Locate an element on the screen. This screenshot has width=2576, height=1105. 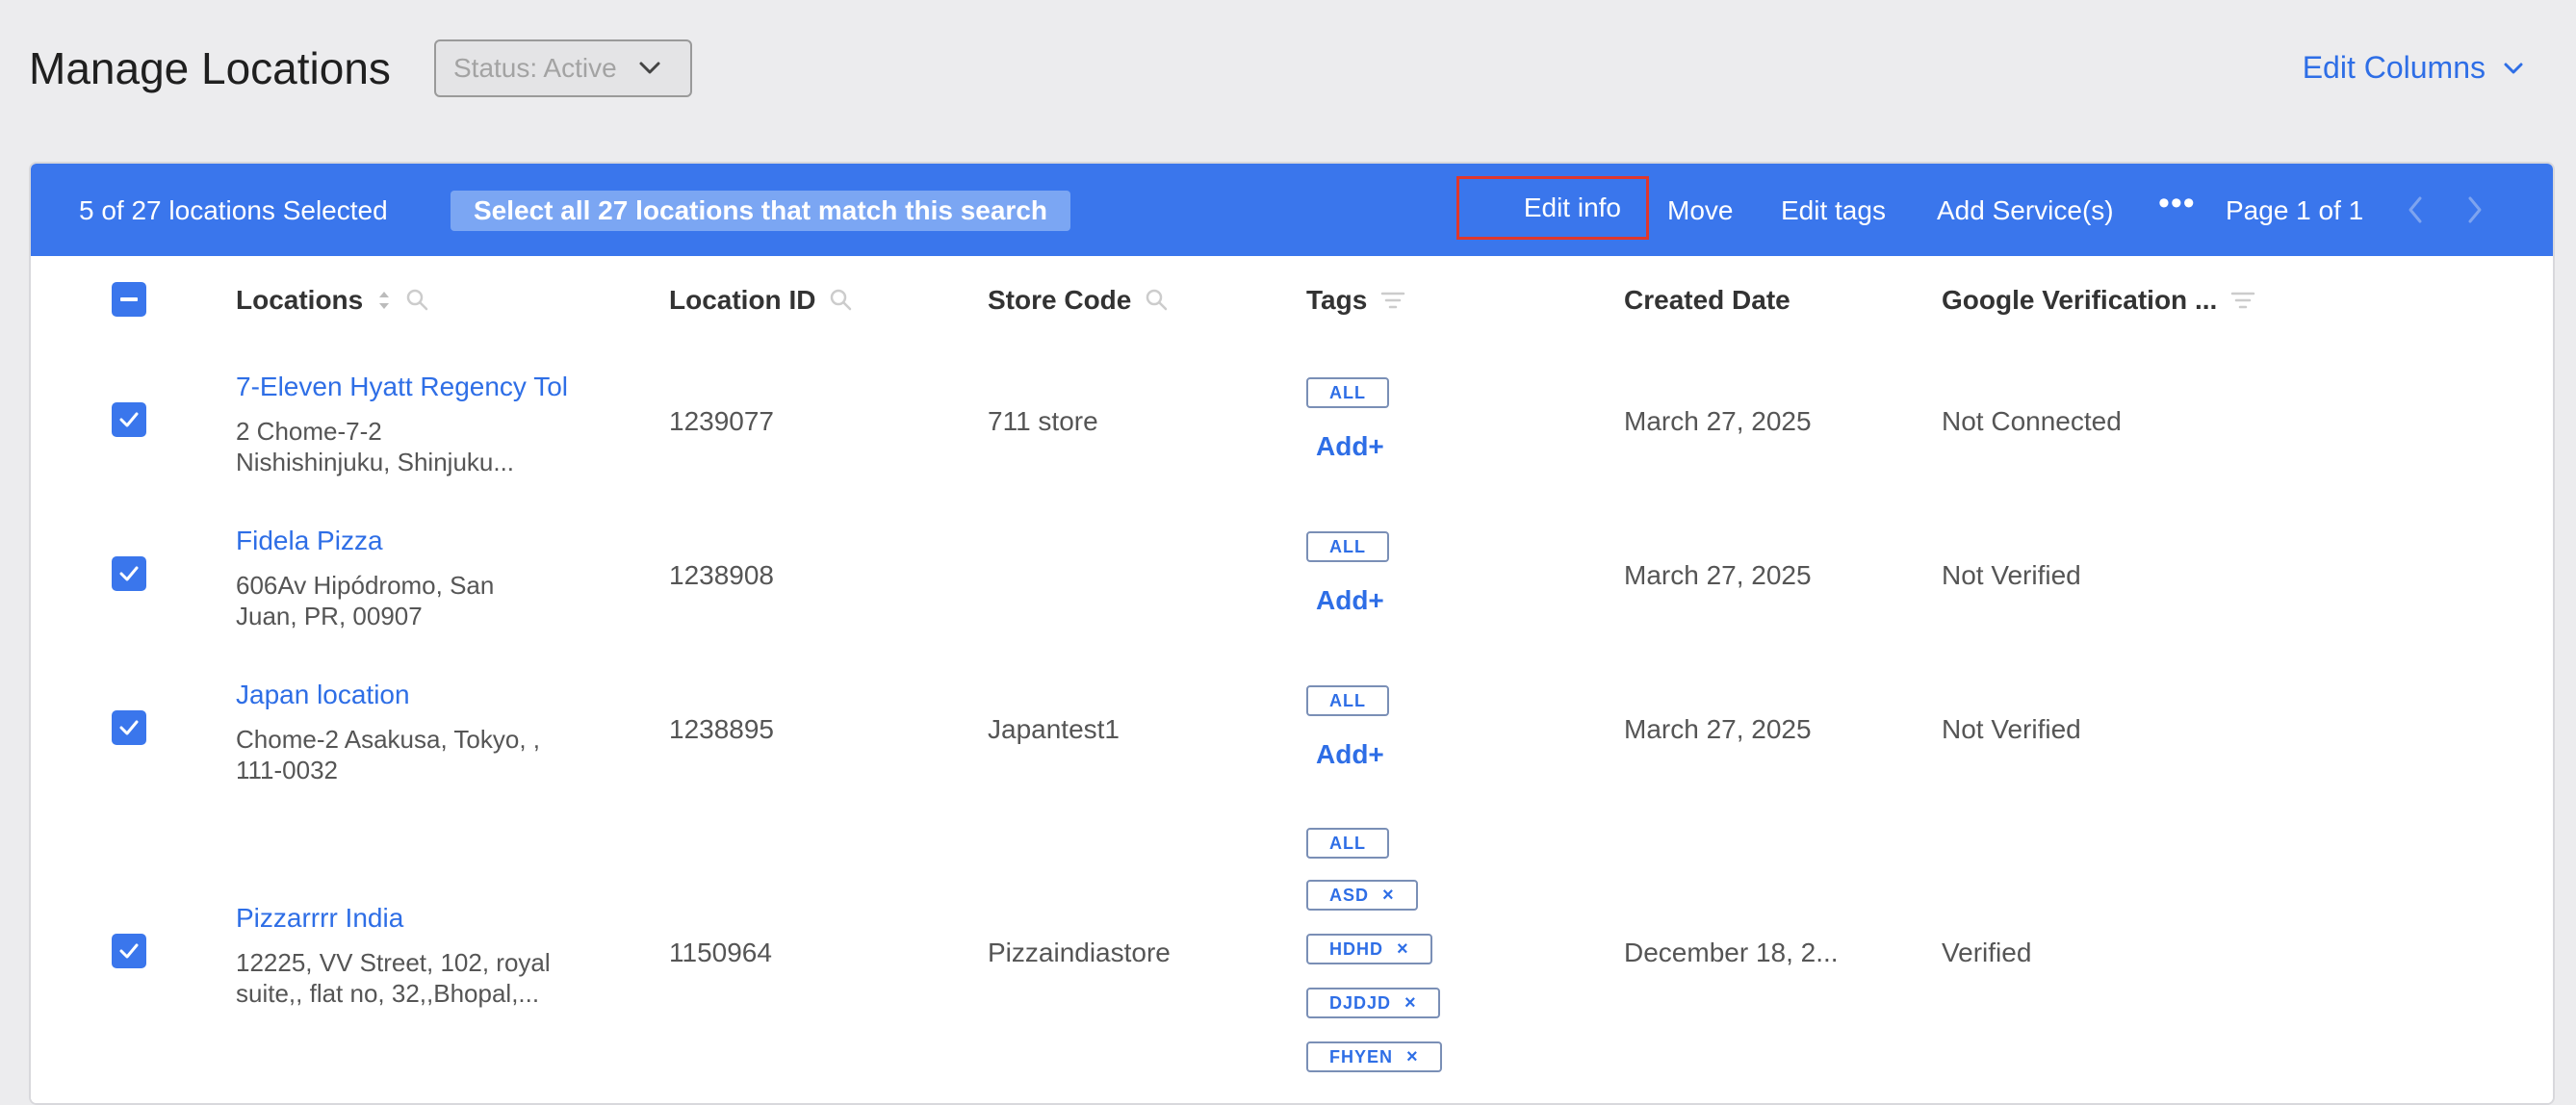
edit-info-highlight: Edit info is located at coordinates (1552, 208).